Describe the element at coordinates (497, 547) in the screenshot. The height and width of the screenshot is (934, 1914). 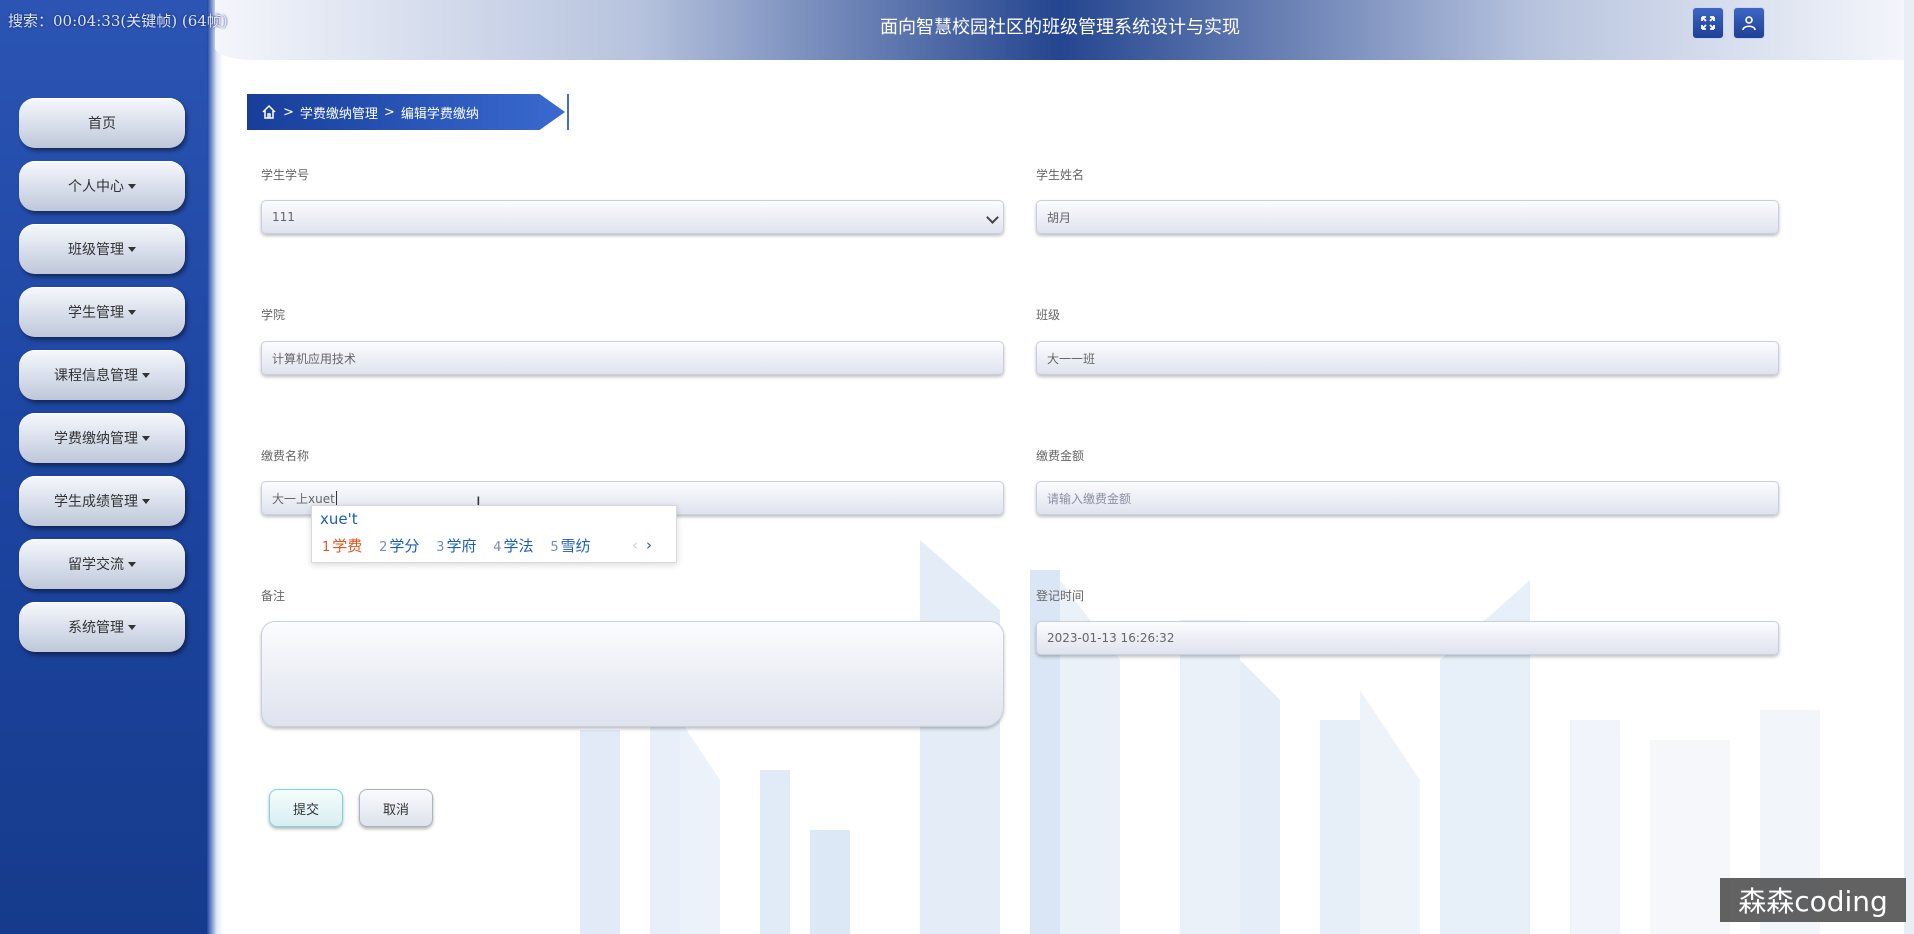
I see `candidate-number: 4` at that location.